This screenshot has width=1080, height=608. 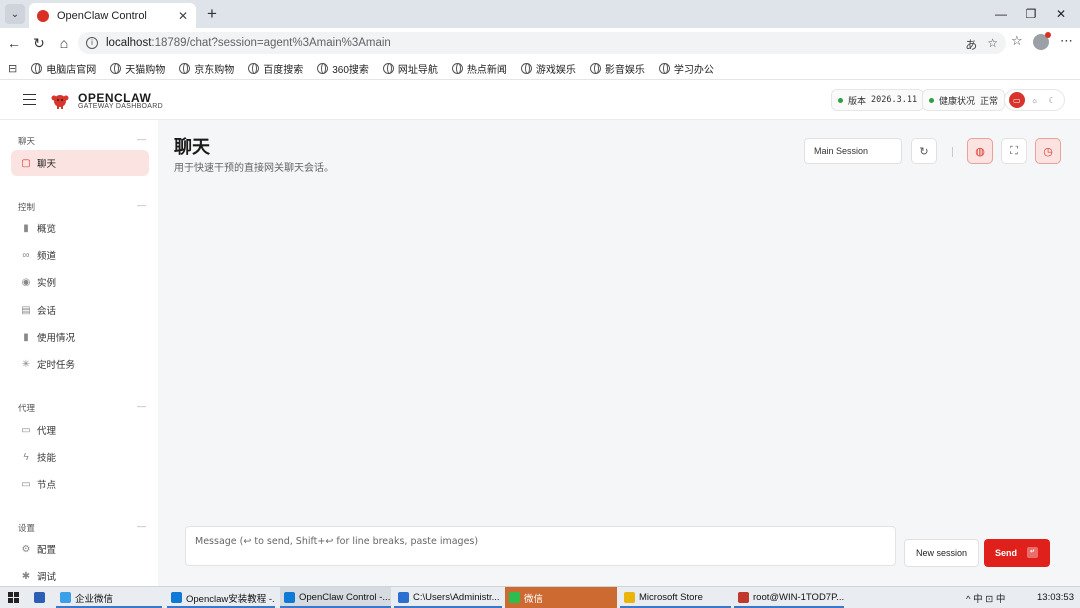 I want to click on sidebar-item-label: 频道, so click(x=47, y=256).